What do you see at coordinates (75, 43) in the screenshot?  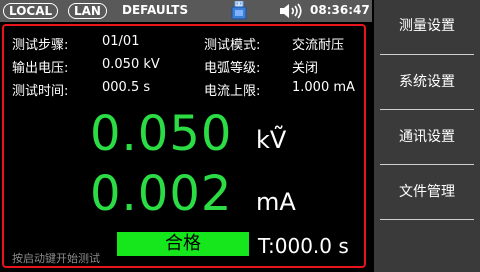 I see `param-step: 测试步骤: 01/01` at bounding box center [75, 43].